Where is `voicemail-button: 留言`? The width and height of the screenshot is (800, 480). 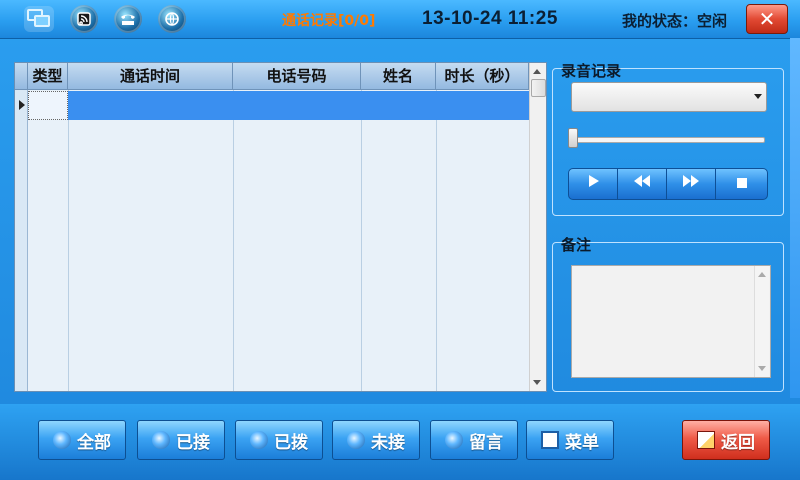 voicemail-button: 留言 is located at coordinates (474, 440).